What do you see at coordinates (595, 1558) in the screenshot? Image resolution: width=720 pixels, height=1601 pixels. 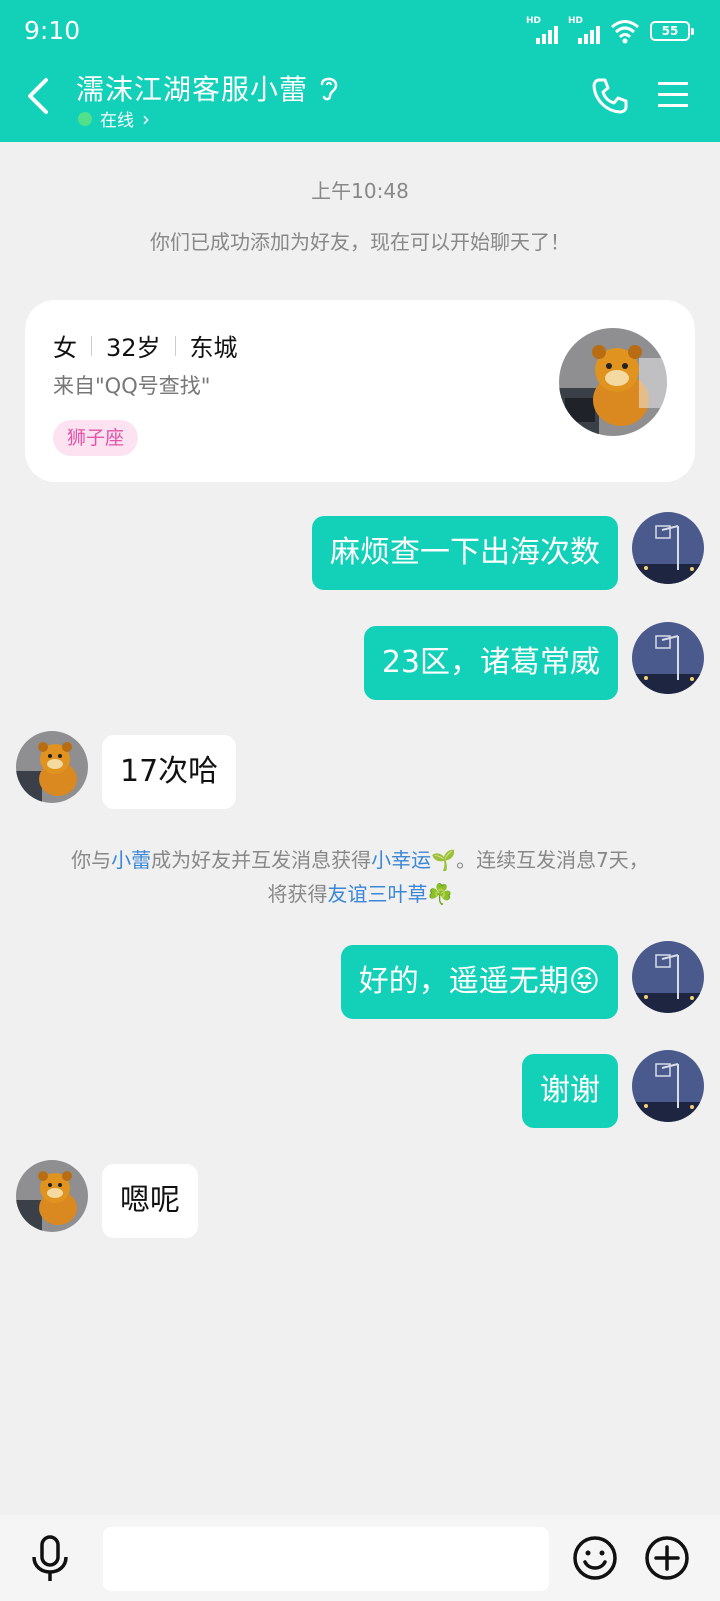 I see `emoji-icon` at bounding box center [595, 1558].